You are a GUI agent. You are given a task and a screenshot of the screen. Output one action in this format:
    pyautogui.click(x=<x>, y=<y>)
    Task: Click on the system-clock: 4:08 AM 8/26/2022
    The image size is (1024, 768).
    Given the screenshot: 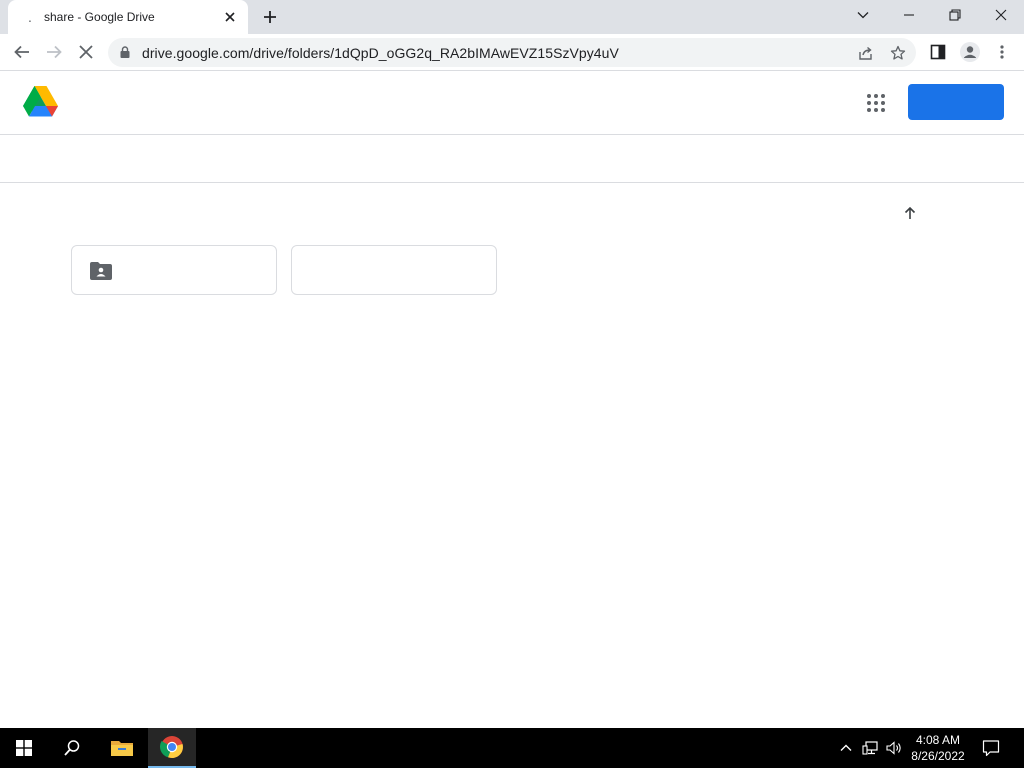 What is the action you would take?
    pyautogui.click(x=938, y=748)
    